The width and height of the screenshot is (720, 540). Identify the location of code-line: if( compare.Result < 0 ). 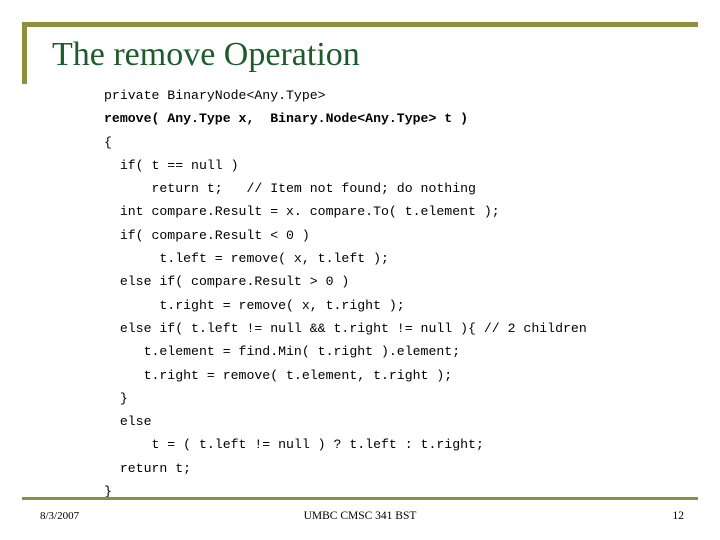
(207, 235).